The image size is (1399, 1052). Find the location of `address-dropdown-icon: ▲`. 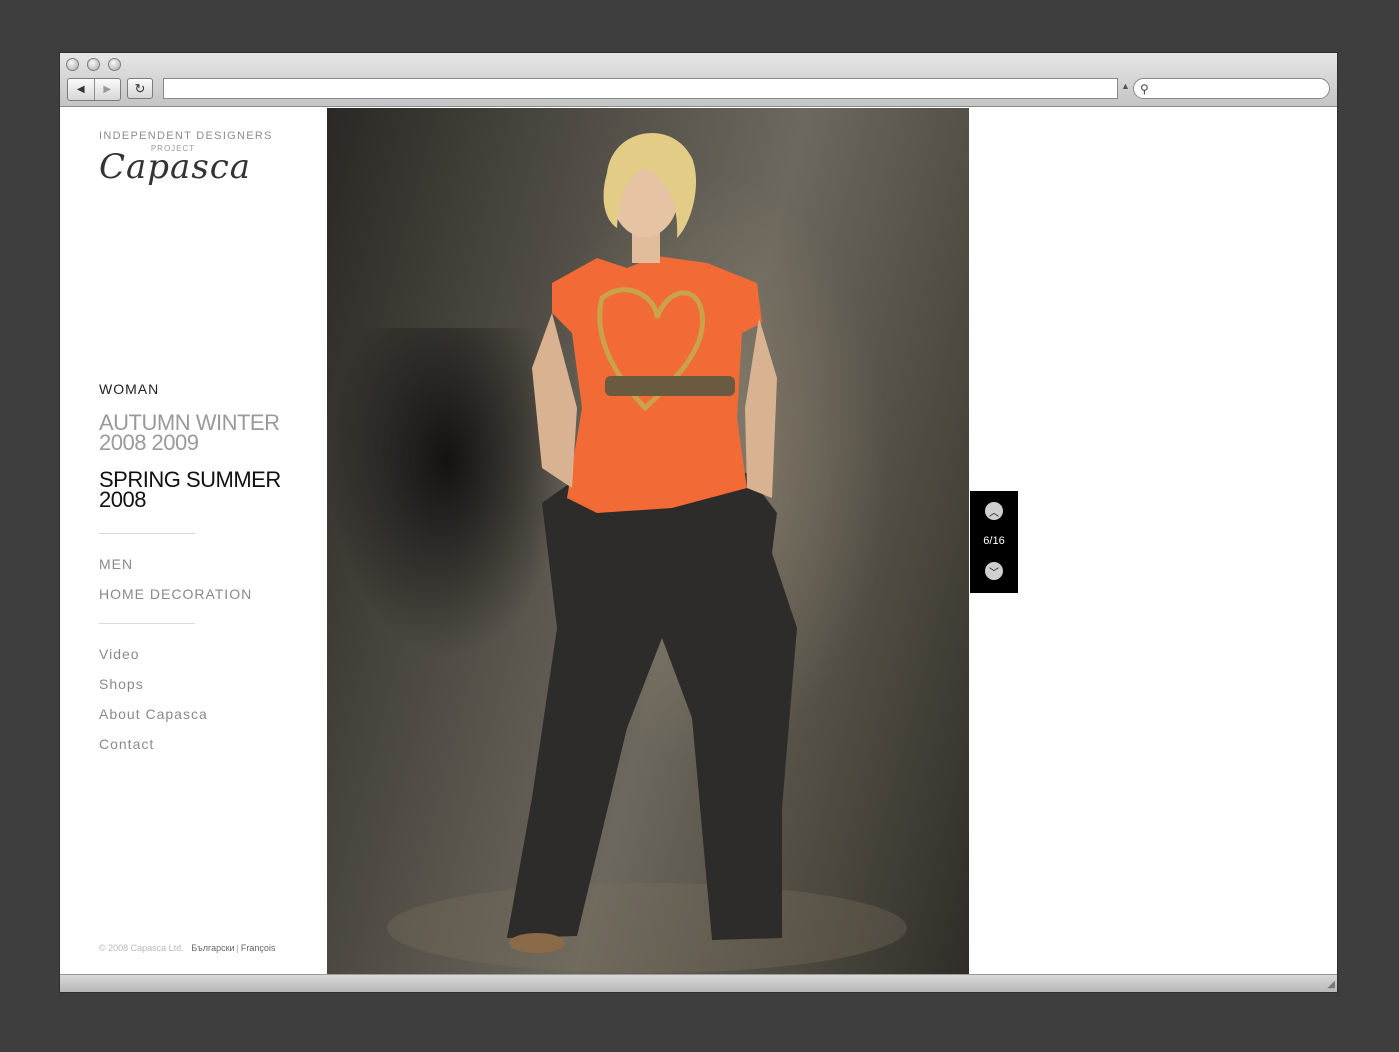

address-dropdown-icon: ▲ is located at coordinates (1125, 86).